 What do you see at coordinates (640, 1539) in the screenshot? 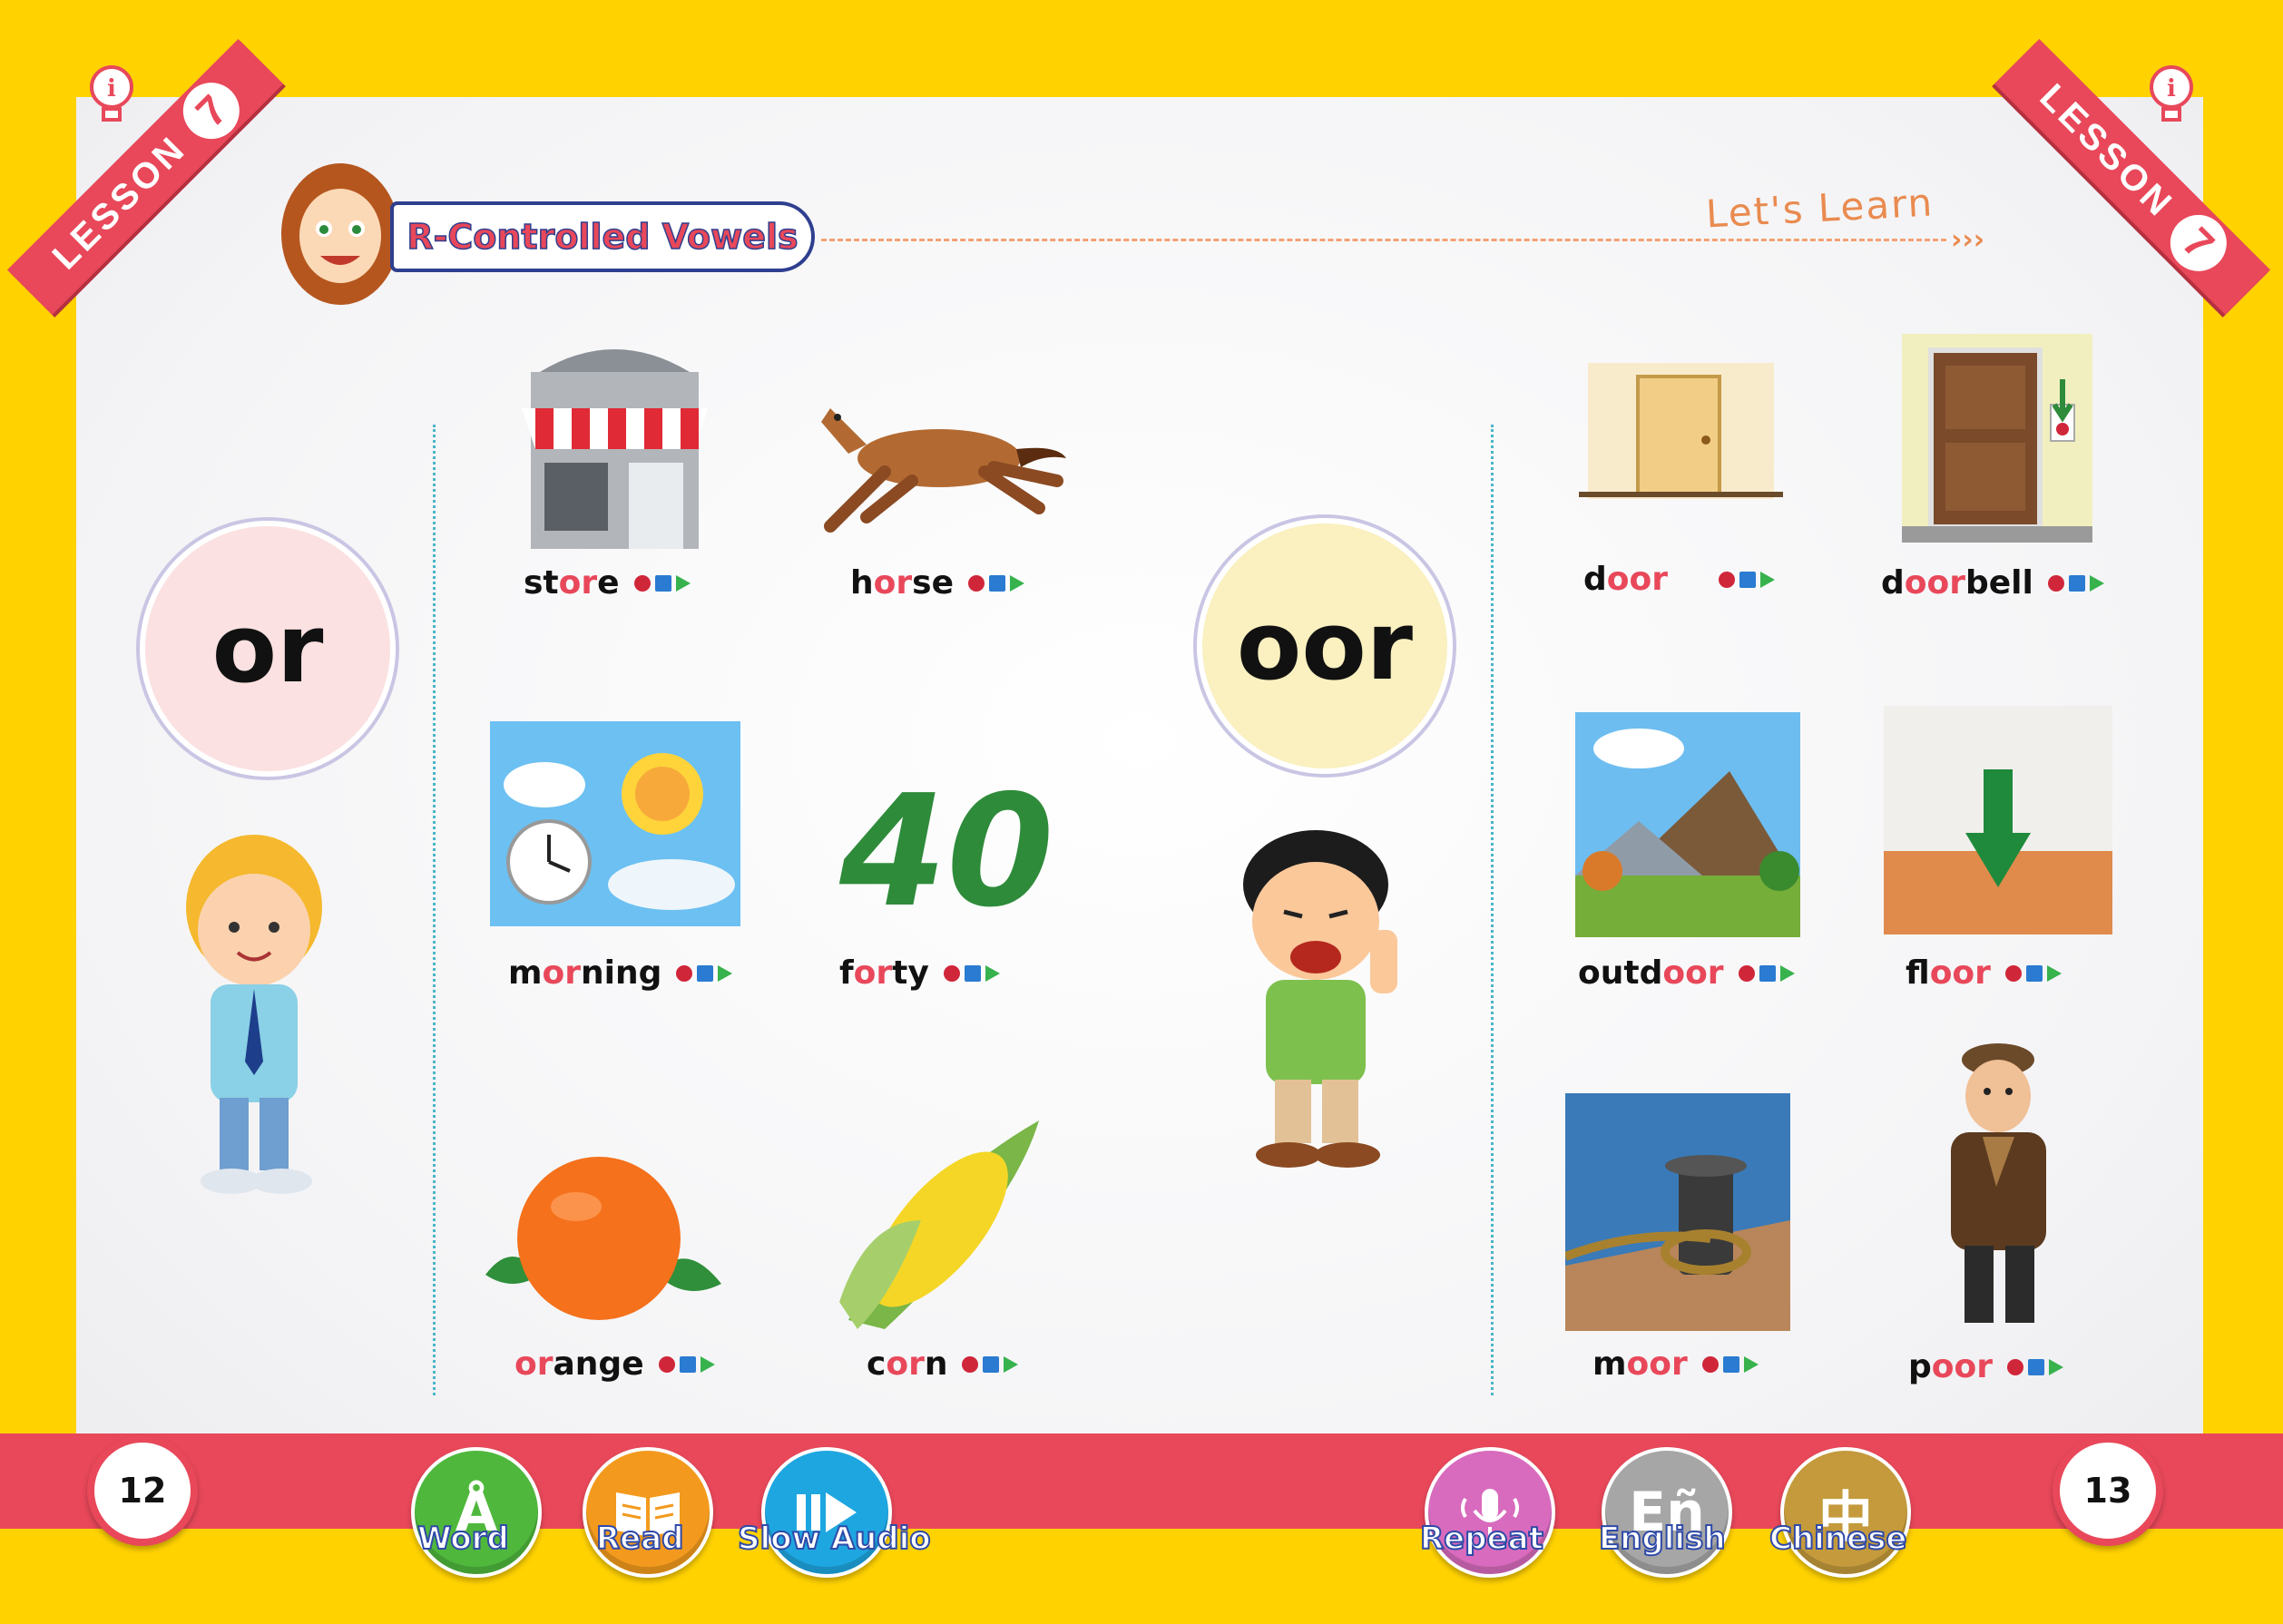
I see `read-button-label: Read` at bounding box center [640, 1539].